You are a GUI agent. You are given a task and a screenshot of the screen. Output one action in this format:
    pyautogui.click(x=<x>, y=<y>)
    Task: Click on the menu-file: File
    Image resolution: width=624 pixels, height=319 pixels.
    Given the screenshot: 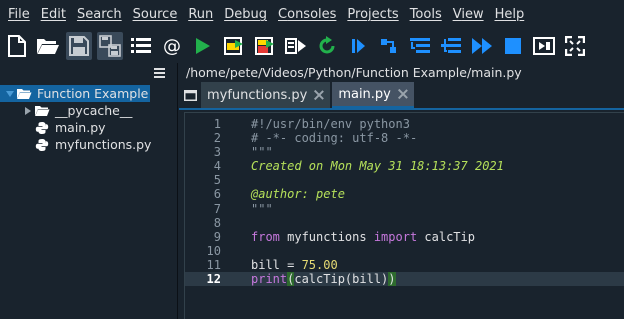 What is the action you would take?
    pyautogui.click(x=19, y=14)
    